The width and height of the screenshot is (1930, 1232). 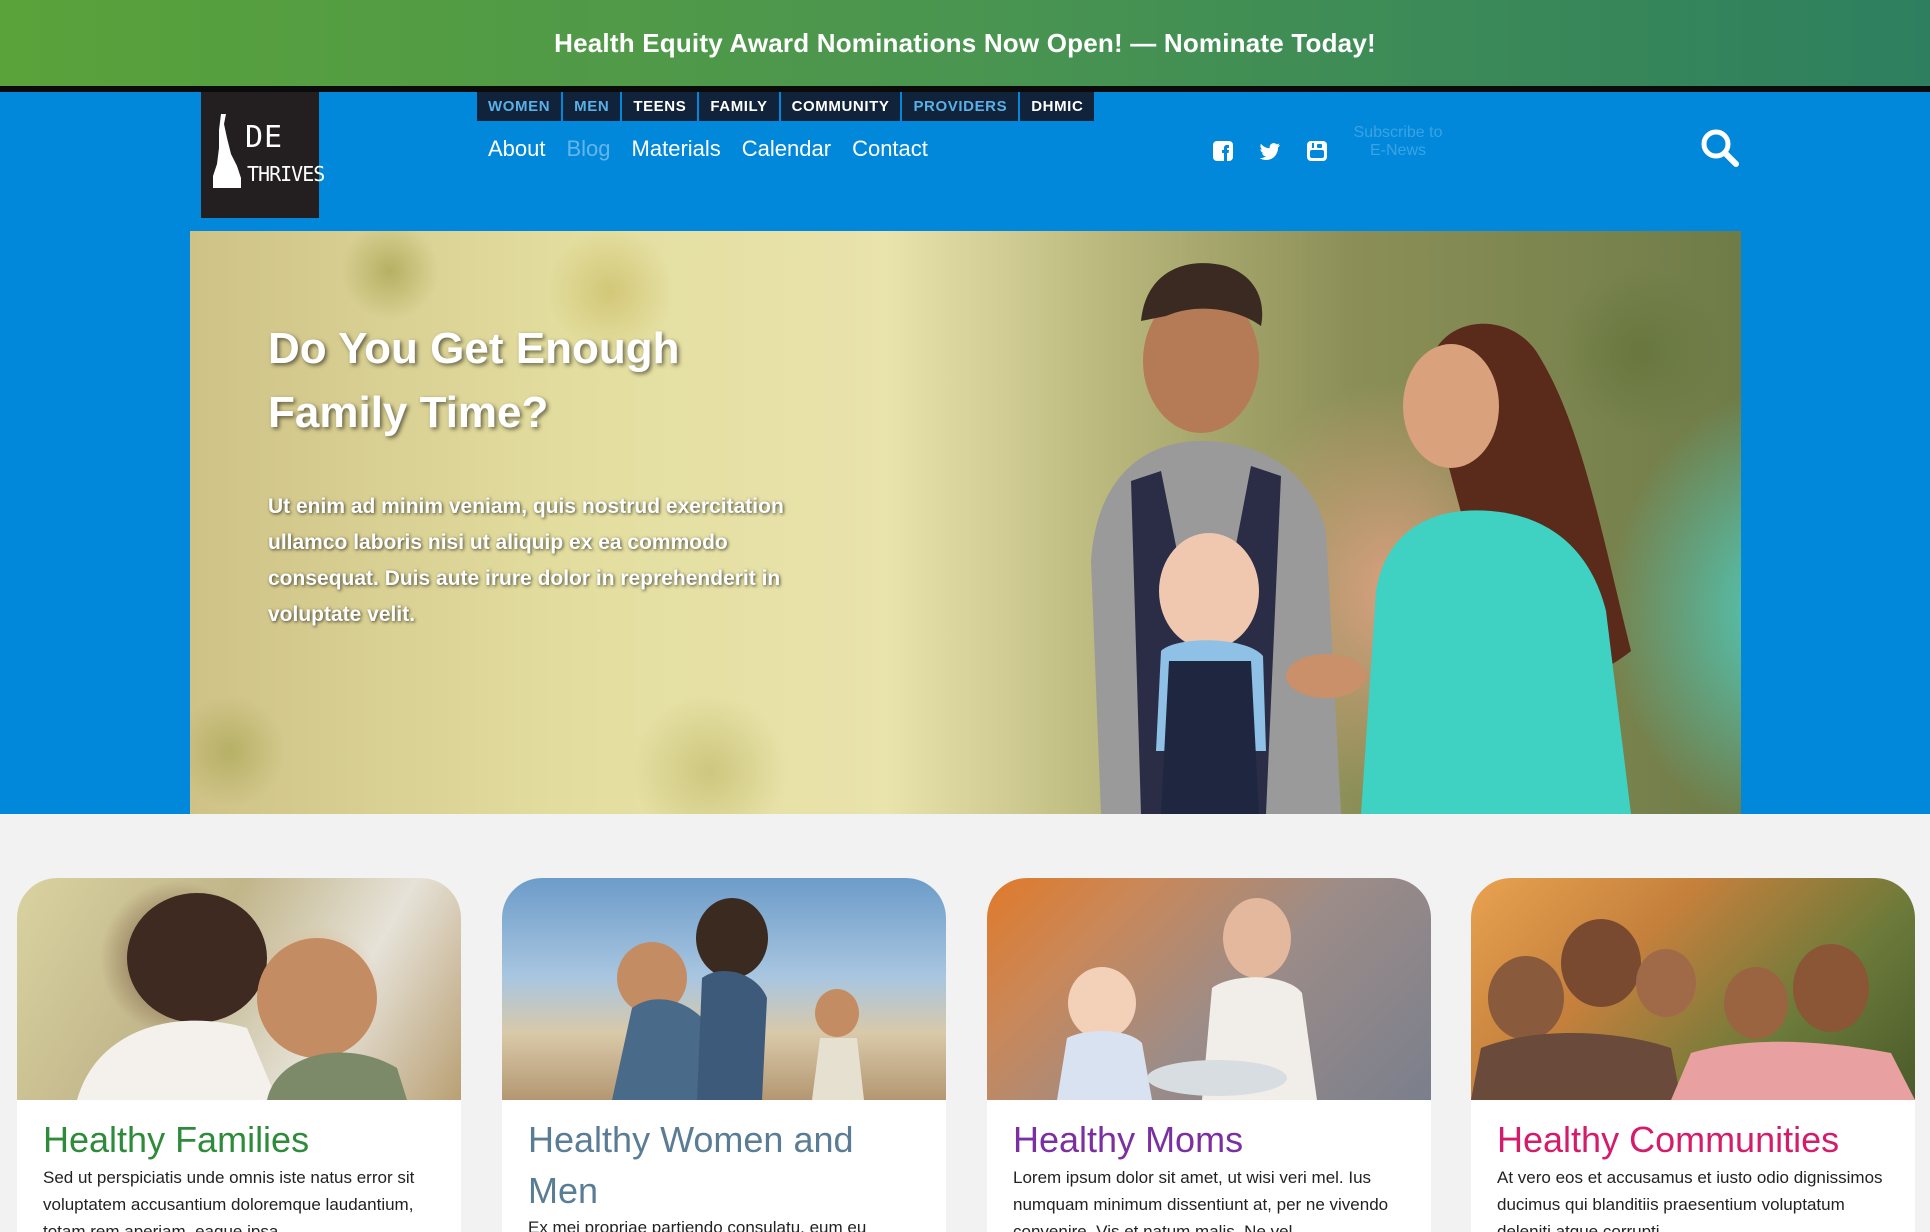 What do you see at coordinates (548, 381) in the screenshot?
I see `hero-title: Do You Get Enough Family Time?` at bounding box center [548, 381].